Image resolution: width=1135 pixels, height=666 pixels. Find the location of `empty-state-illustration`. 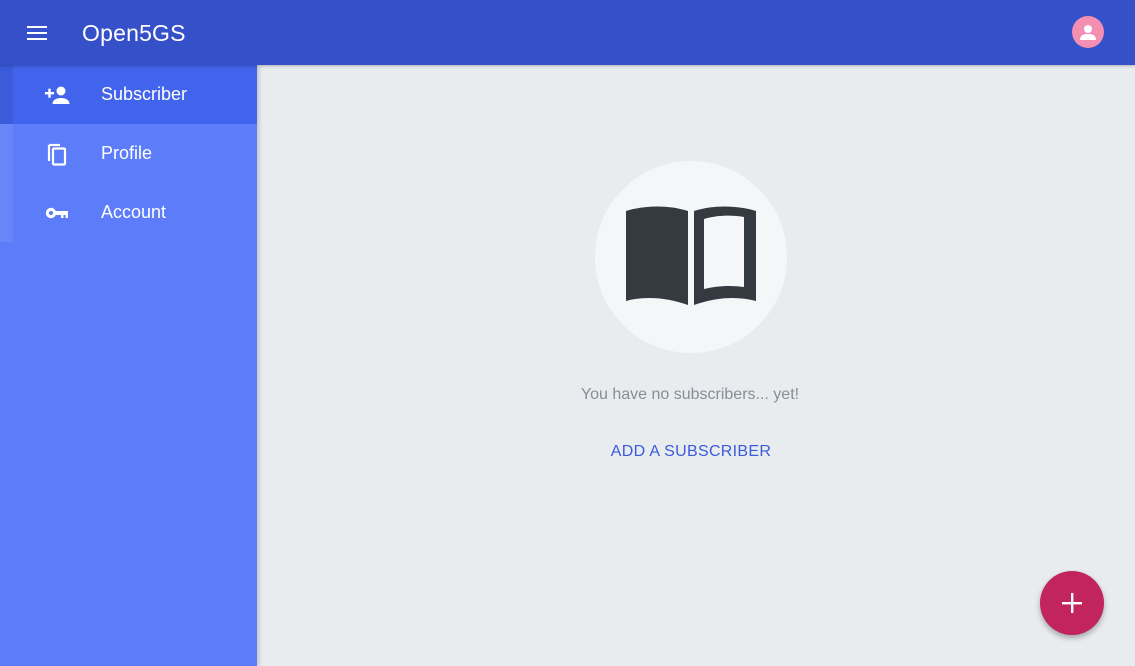

empty-state-illustration is located at coordinates (691, 257).